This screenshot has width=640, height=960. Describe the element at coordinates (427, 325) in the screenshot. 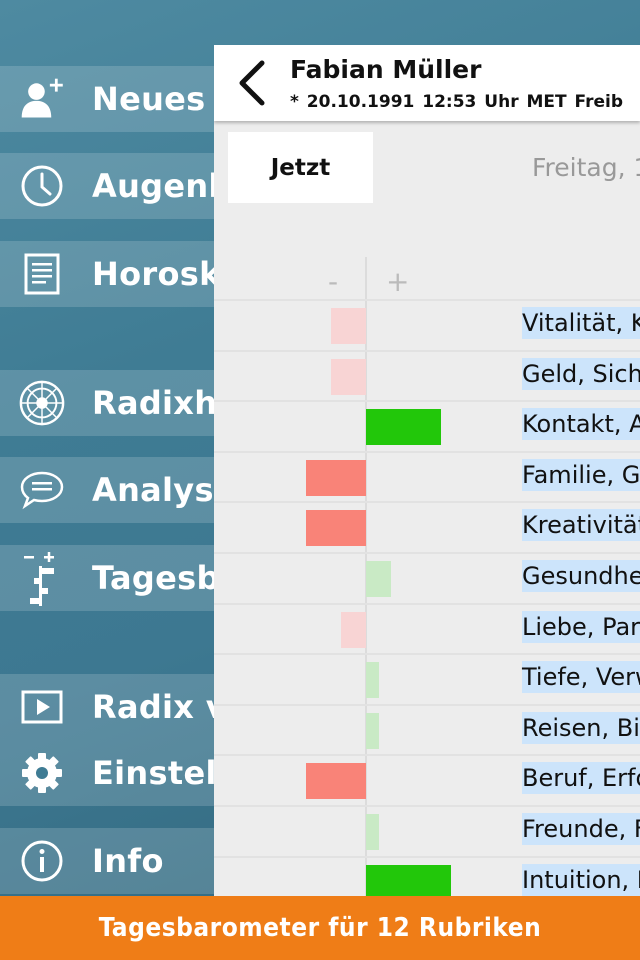

I see `barometer-row: Vitalität, K` at that location.